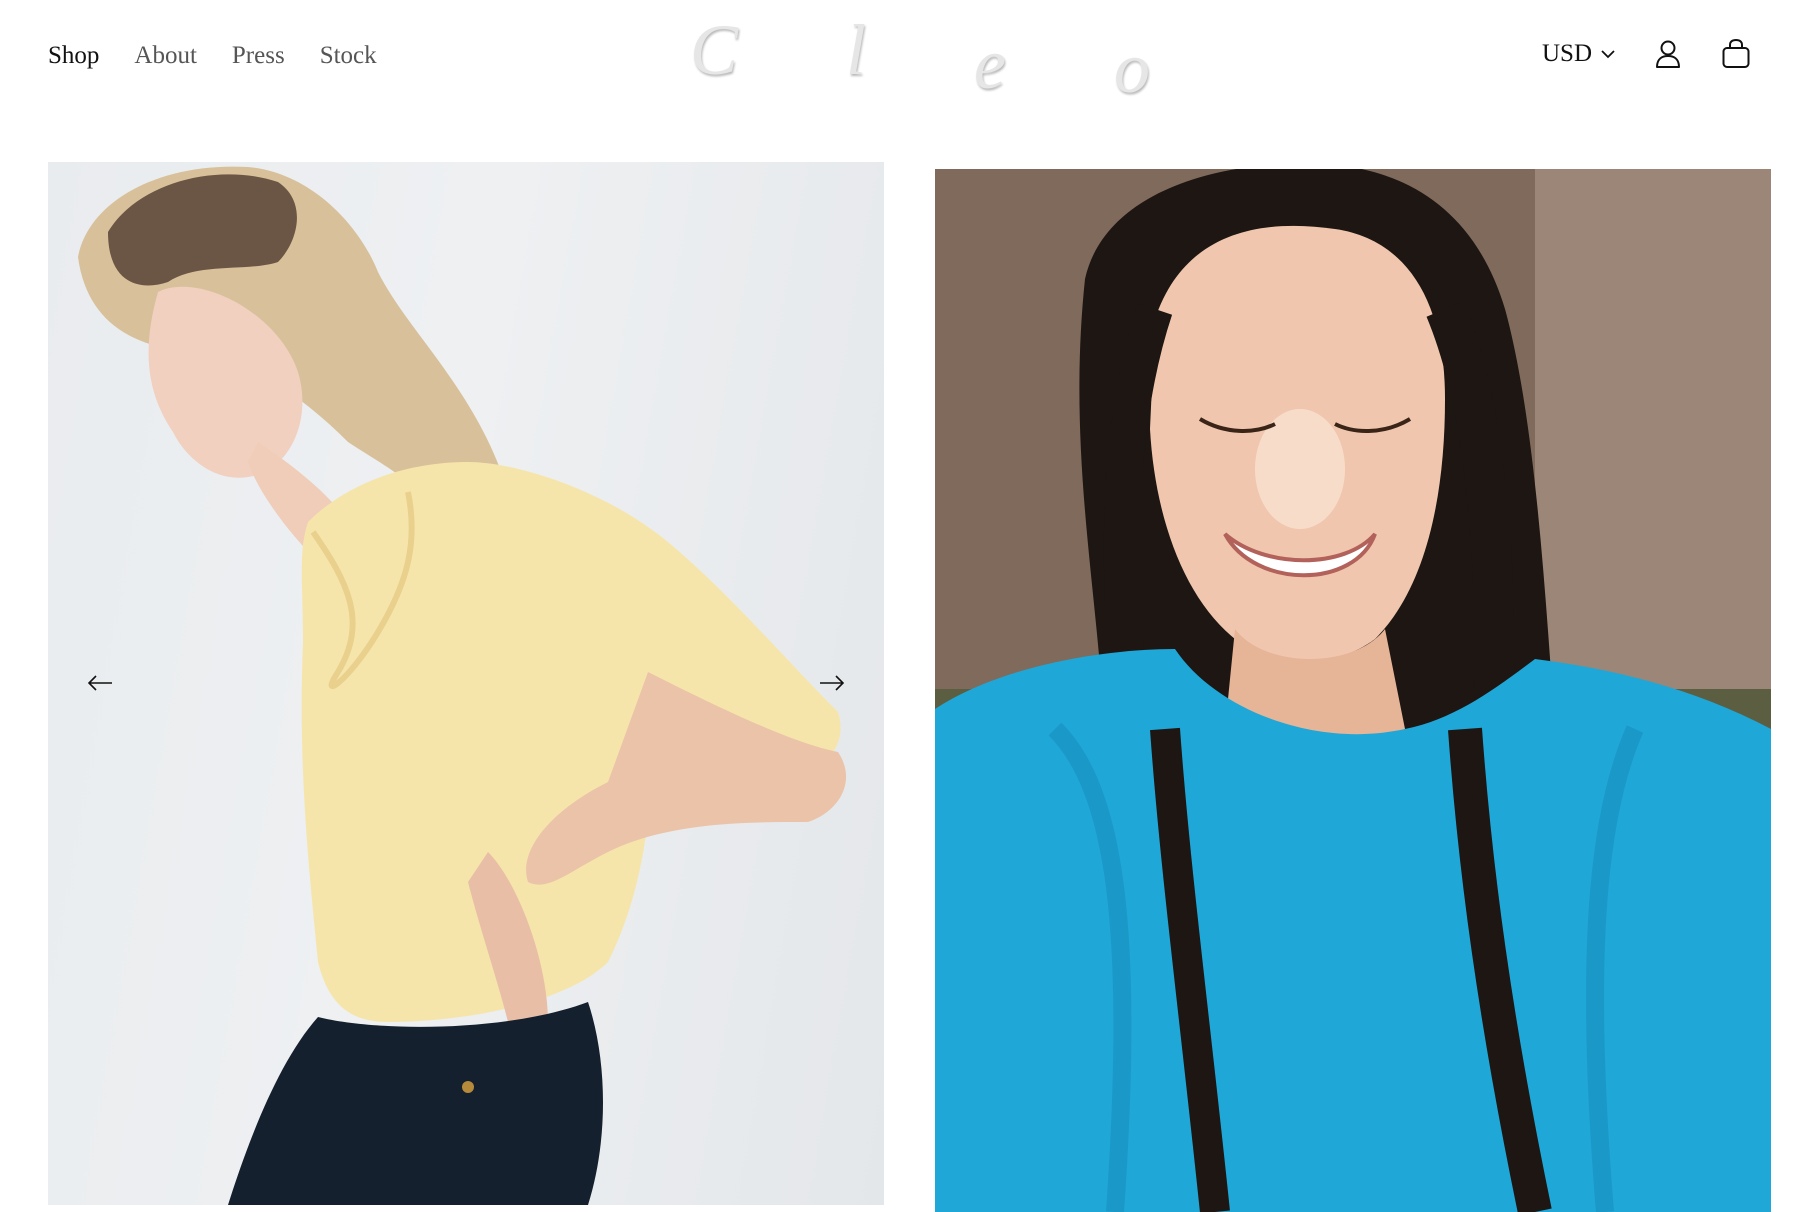 The width and height of the screenshot is (1800, 1212). Describe the element at coordinates (1736, 54) in the screenshot. I see `shopping-bag-icon` at that location.